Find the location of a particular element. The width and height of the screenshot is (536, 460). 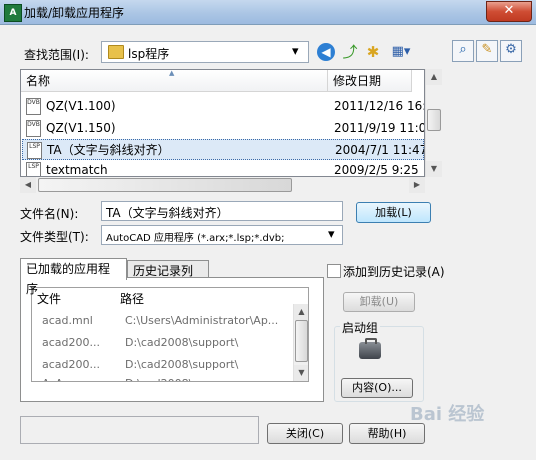

load-button: 加载(L) is located at coordinates (393, 212).